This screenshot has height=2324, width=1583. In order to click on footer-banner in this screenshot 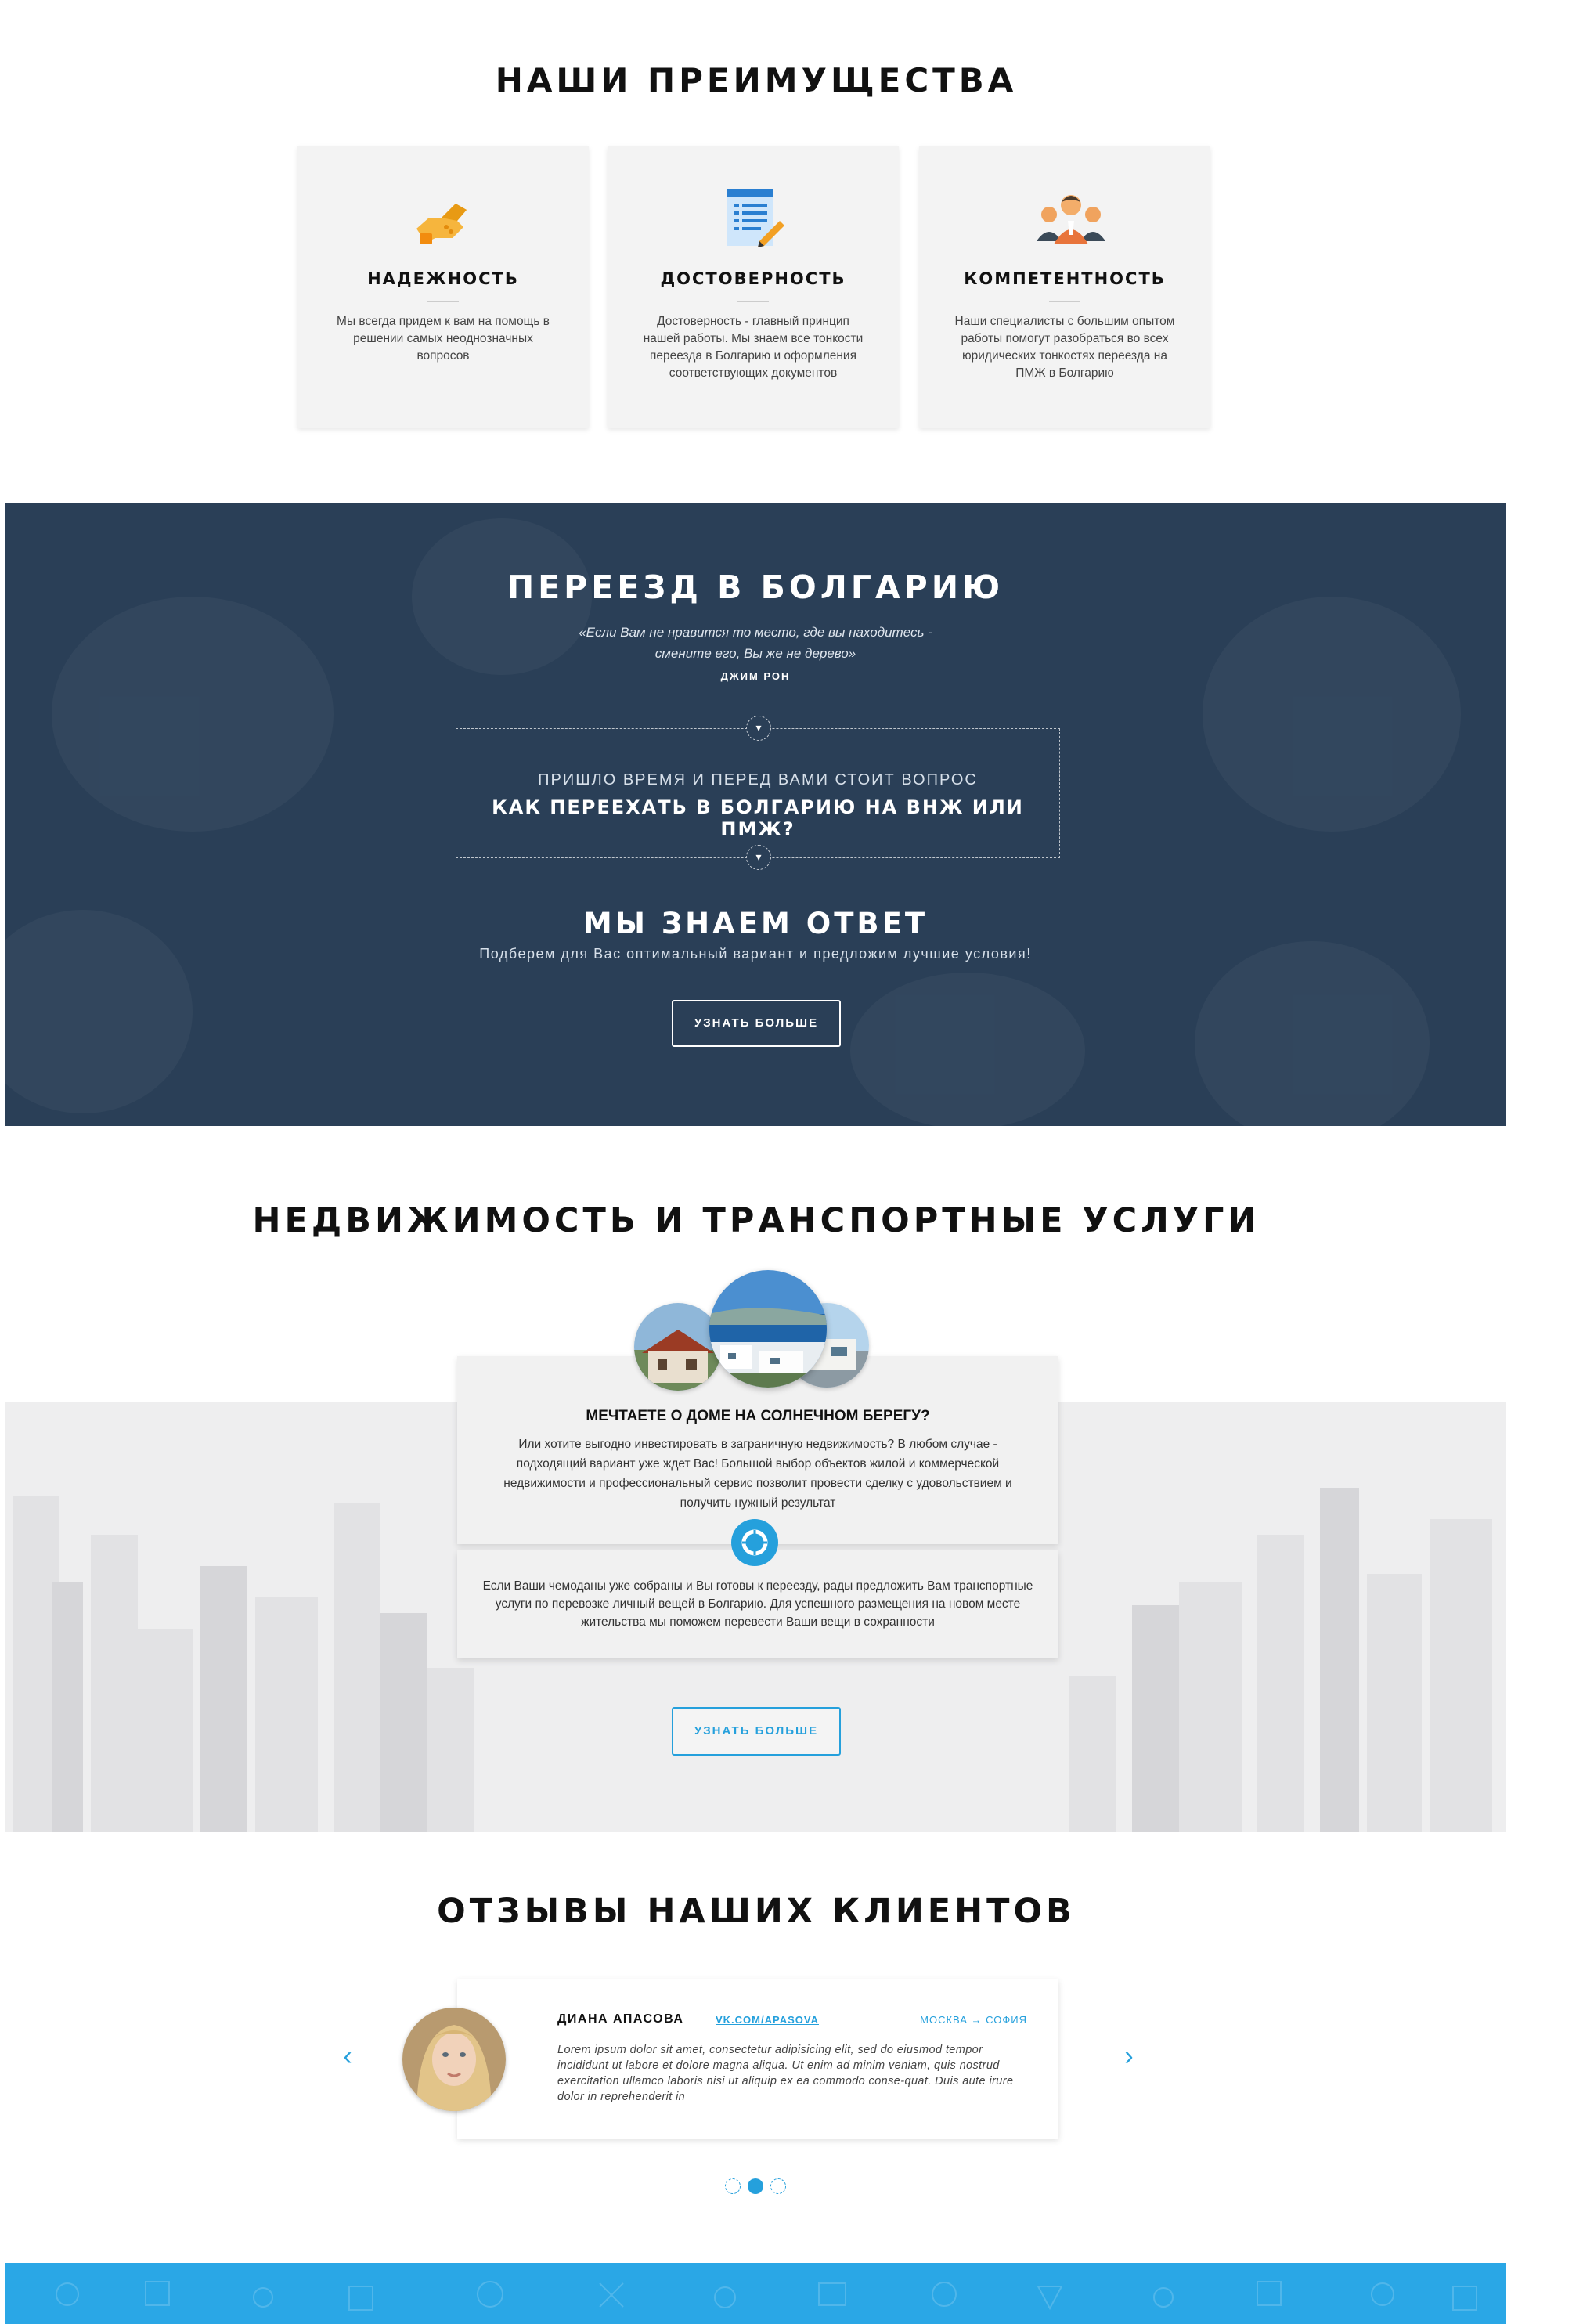, I will do `click(755, 2293)`.